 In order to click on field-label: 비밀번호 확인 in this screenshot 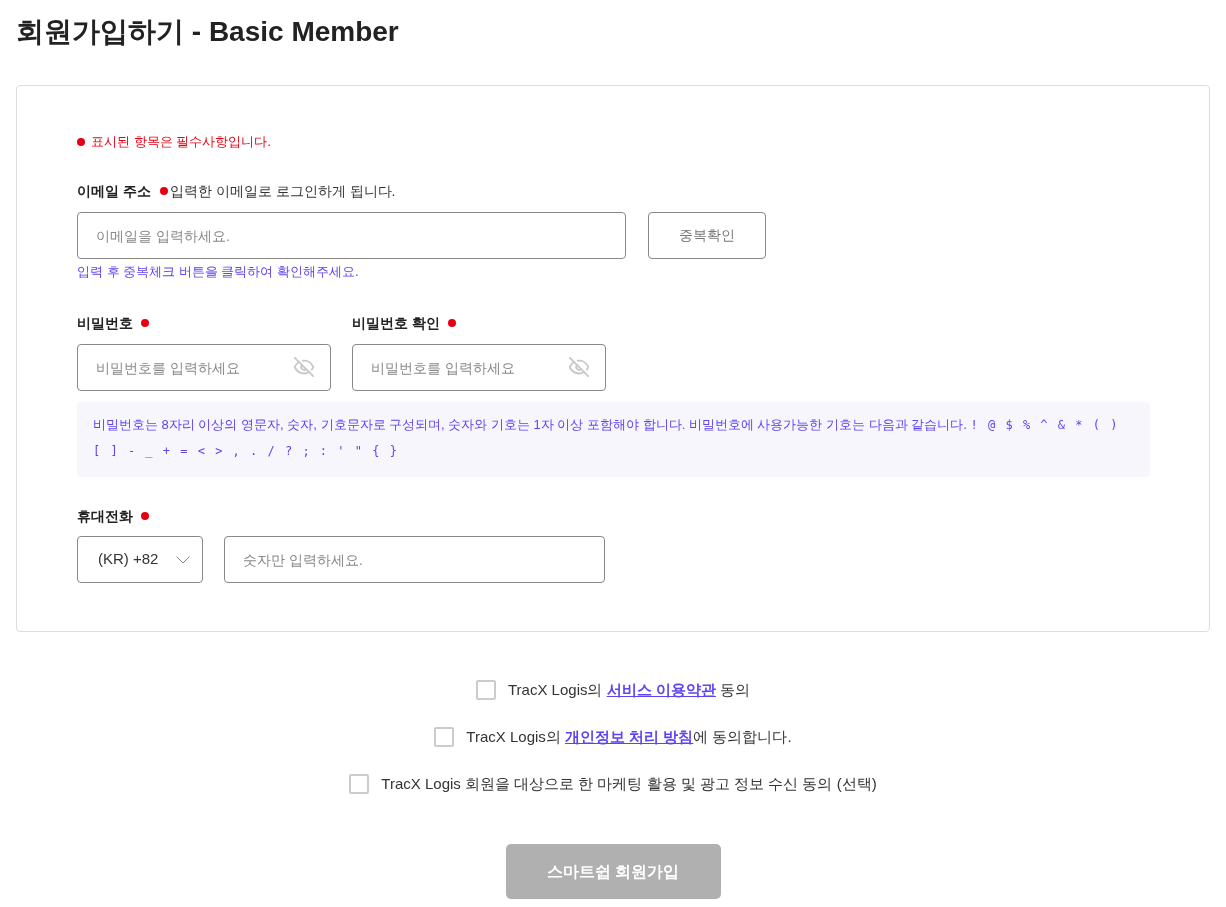, I will do `click(396, 323)`.